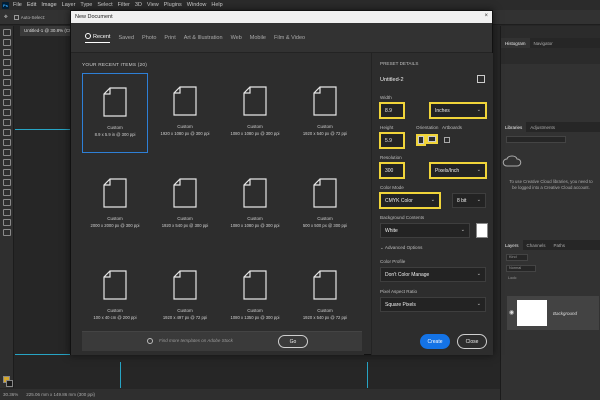 This screenshot has height=400, width=600. I want to click on tab-layers: Layers, so click(512, 245).